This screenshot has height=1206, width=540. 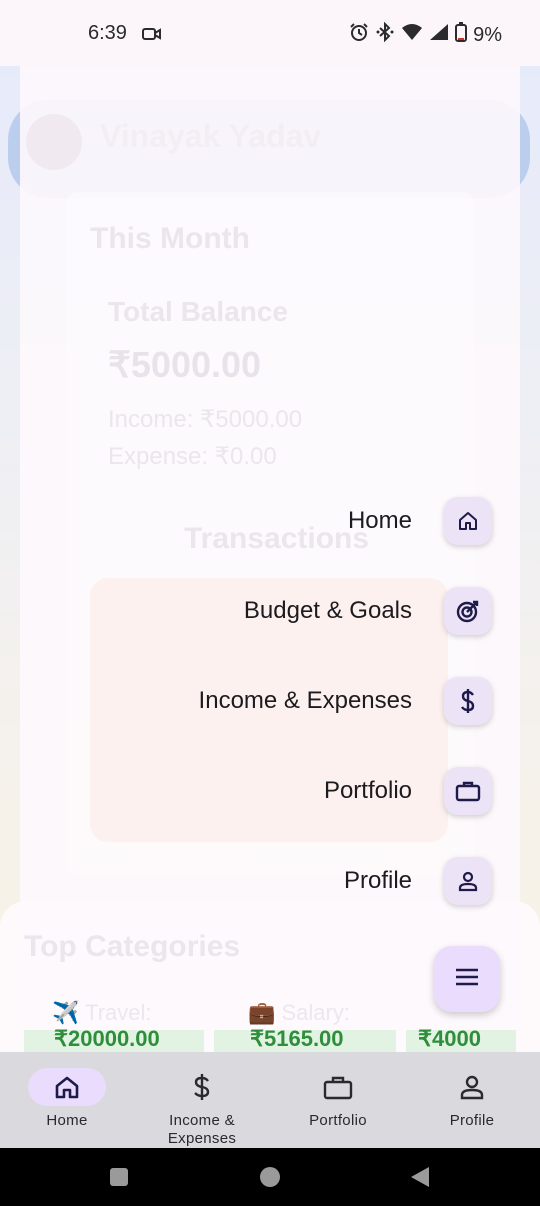 I want to click on expense-text: Expense: ₹0.00, so click(x=192, y=456).